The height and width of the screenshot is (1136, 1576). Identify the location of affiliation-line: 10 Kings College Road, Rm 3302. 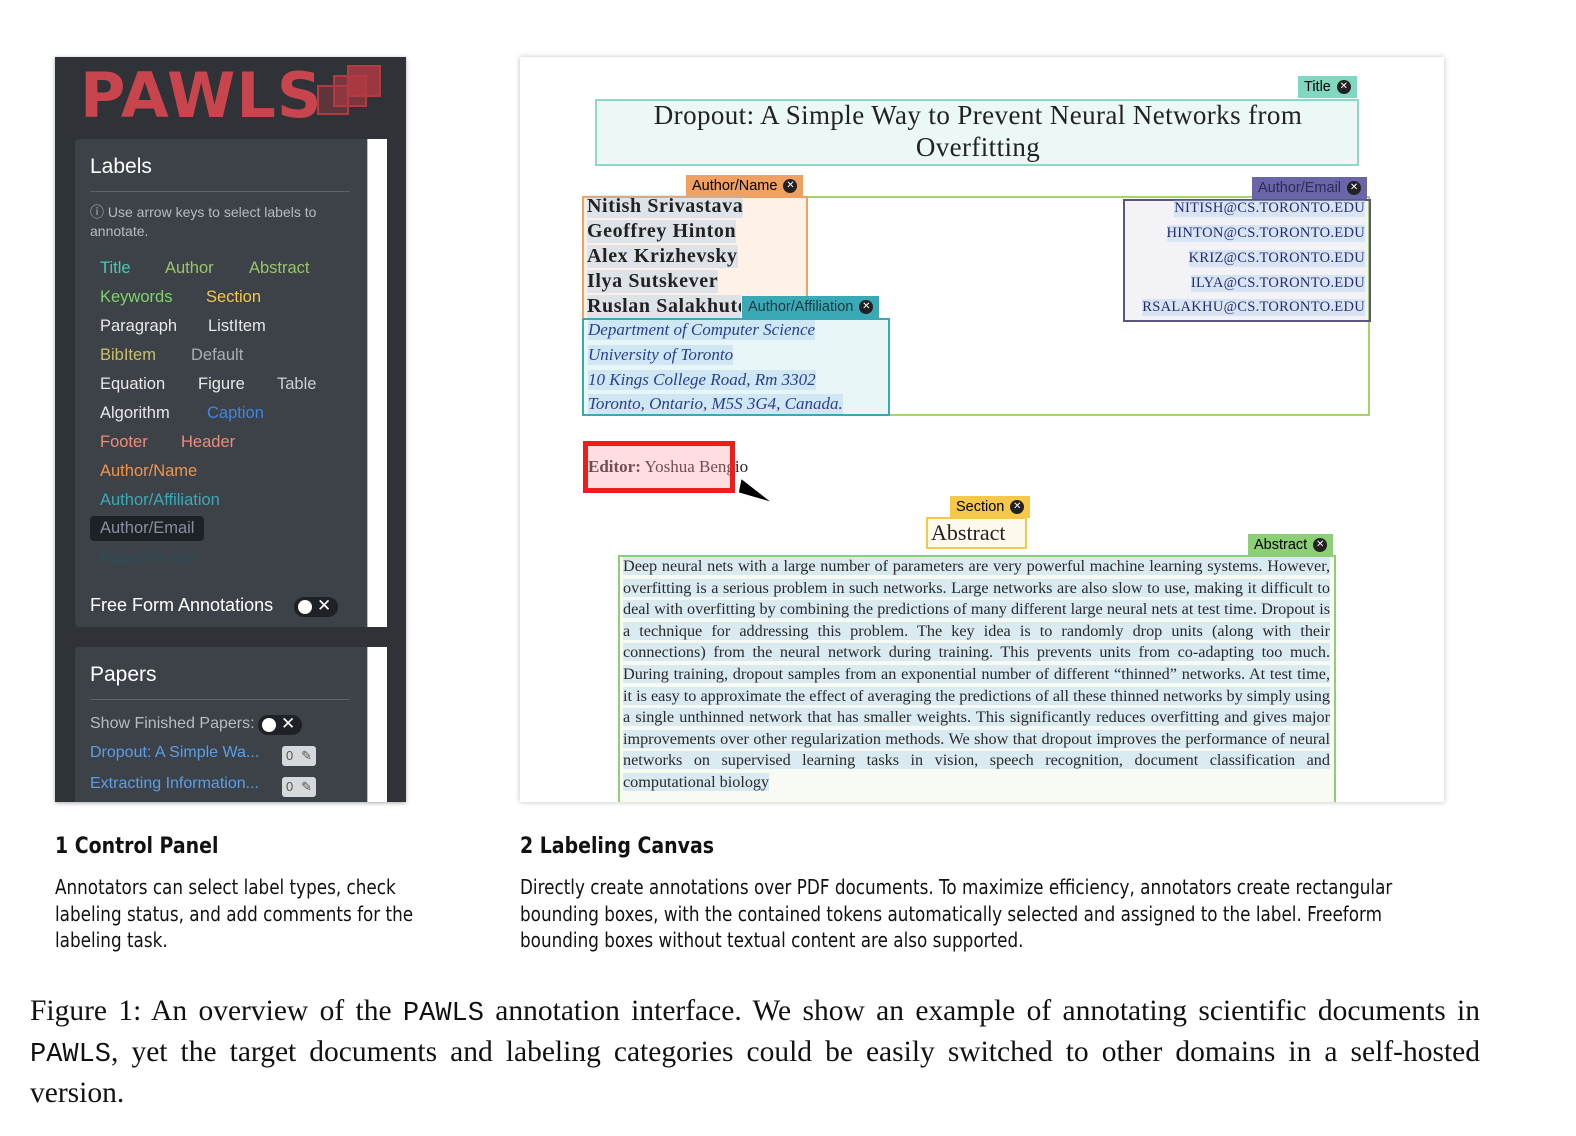
(702, 380).